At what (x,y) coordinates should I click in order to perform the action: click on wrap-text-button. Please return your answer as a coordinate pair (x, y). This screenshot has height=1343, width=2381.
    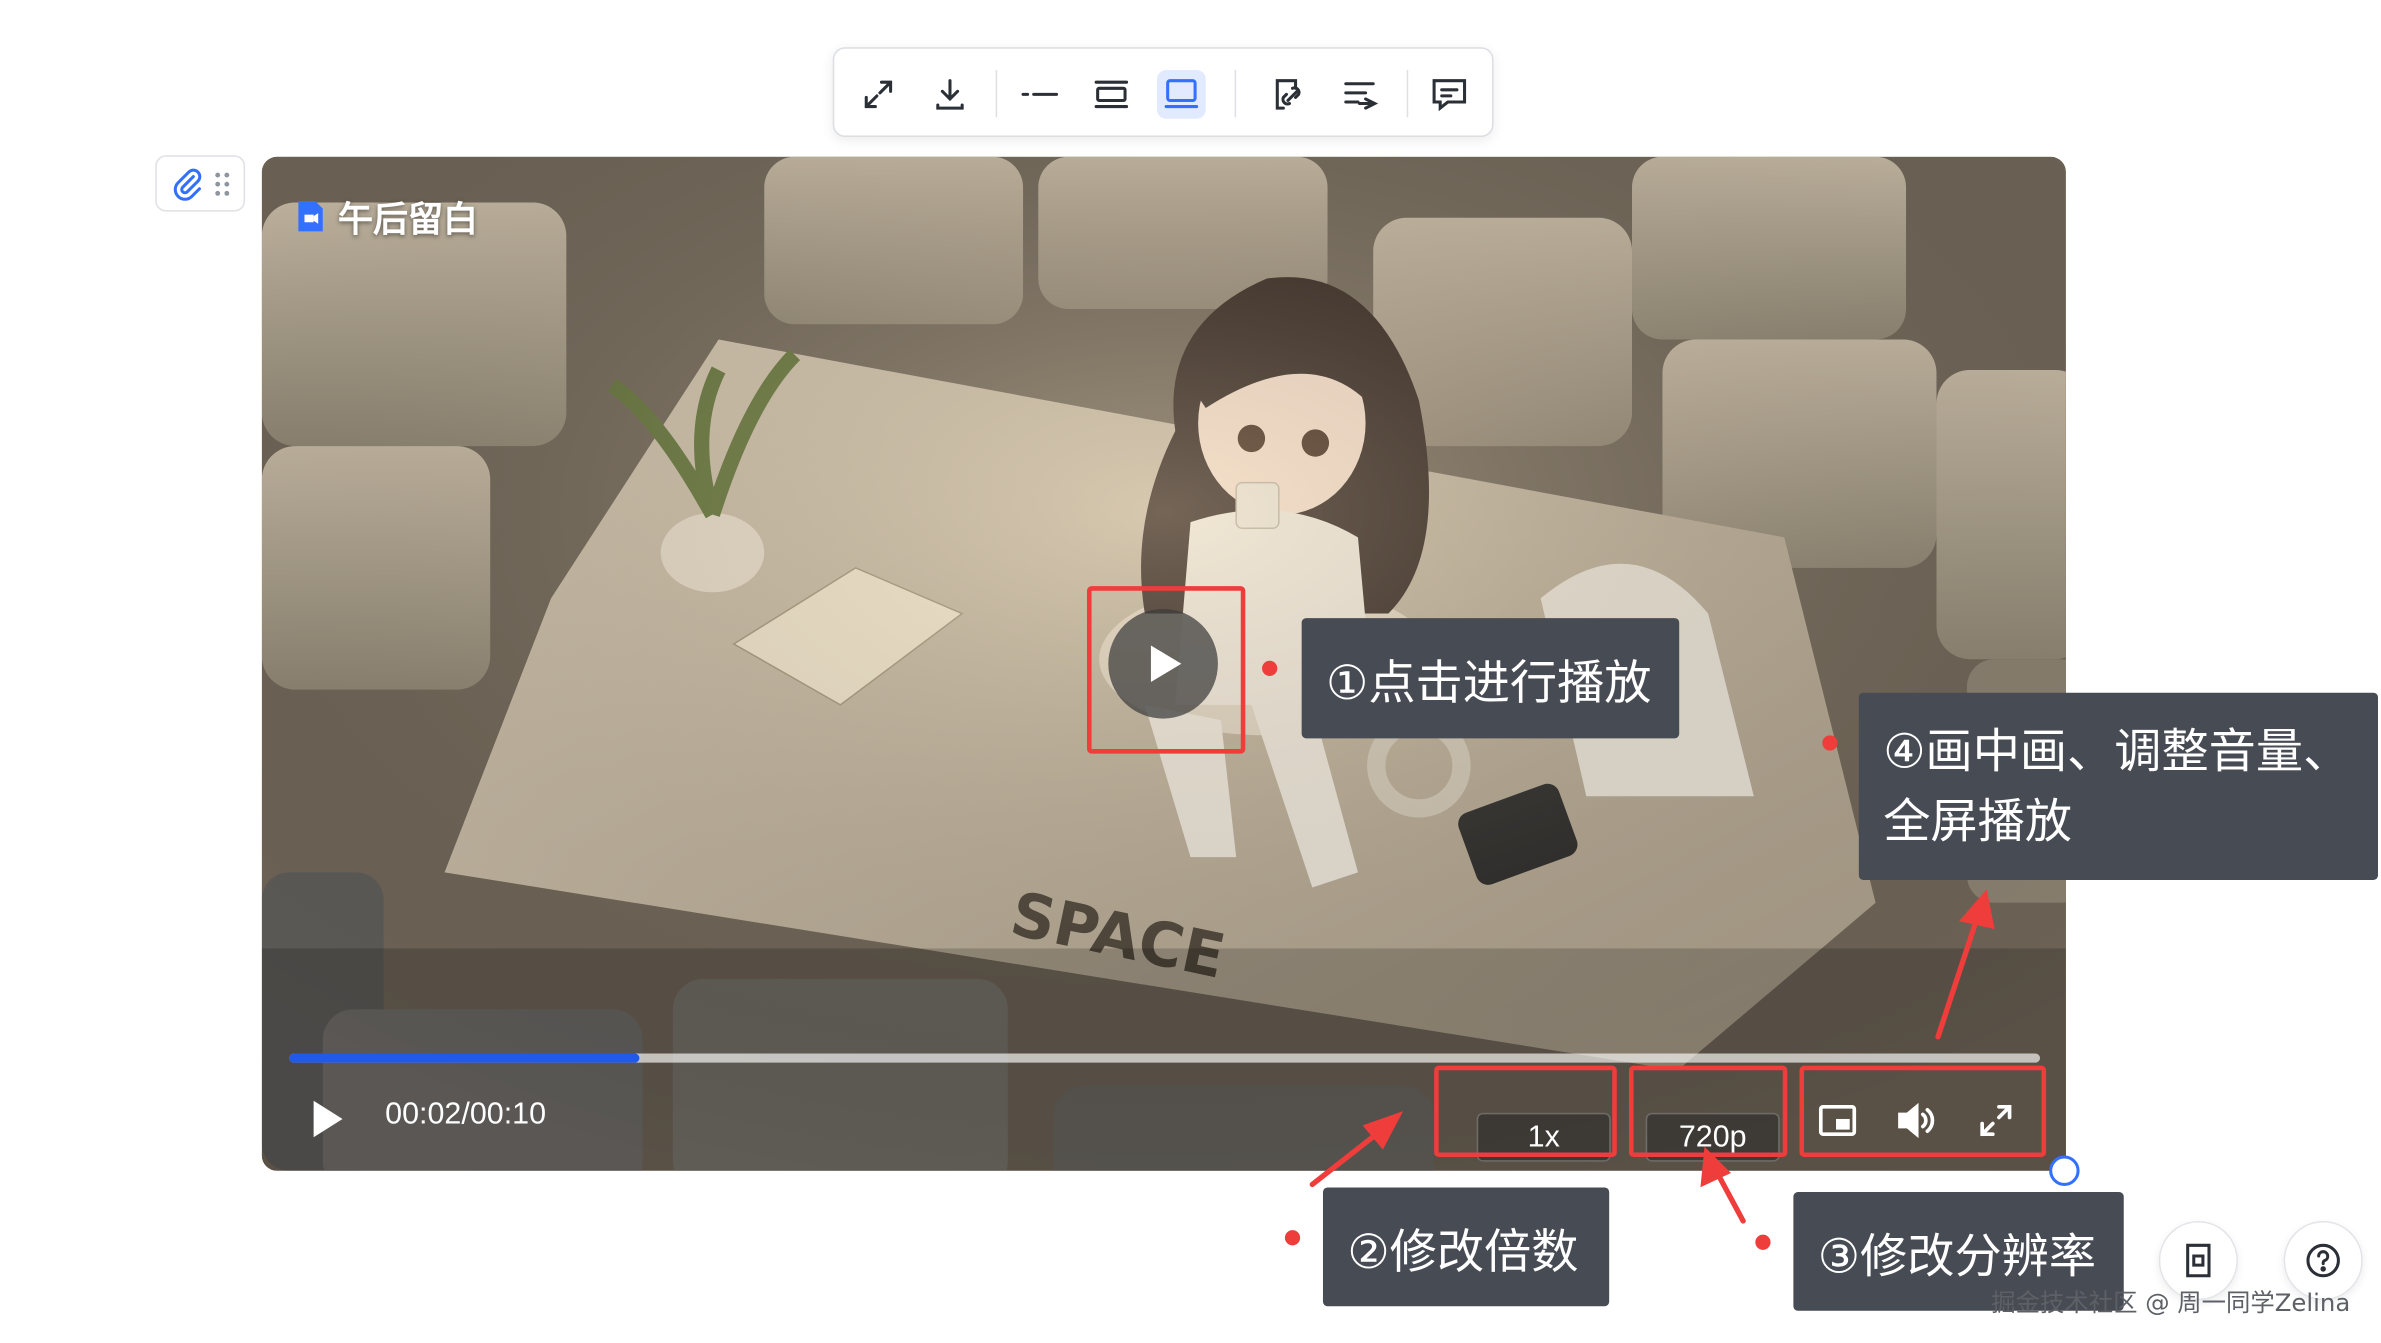
    Looking at the image, I should click on (1361, 94).